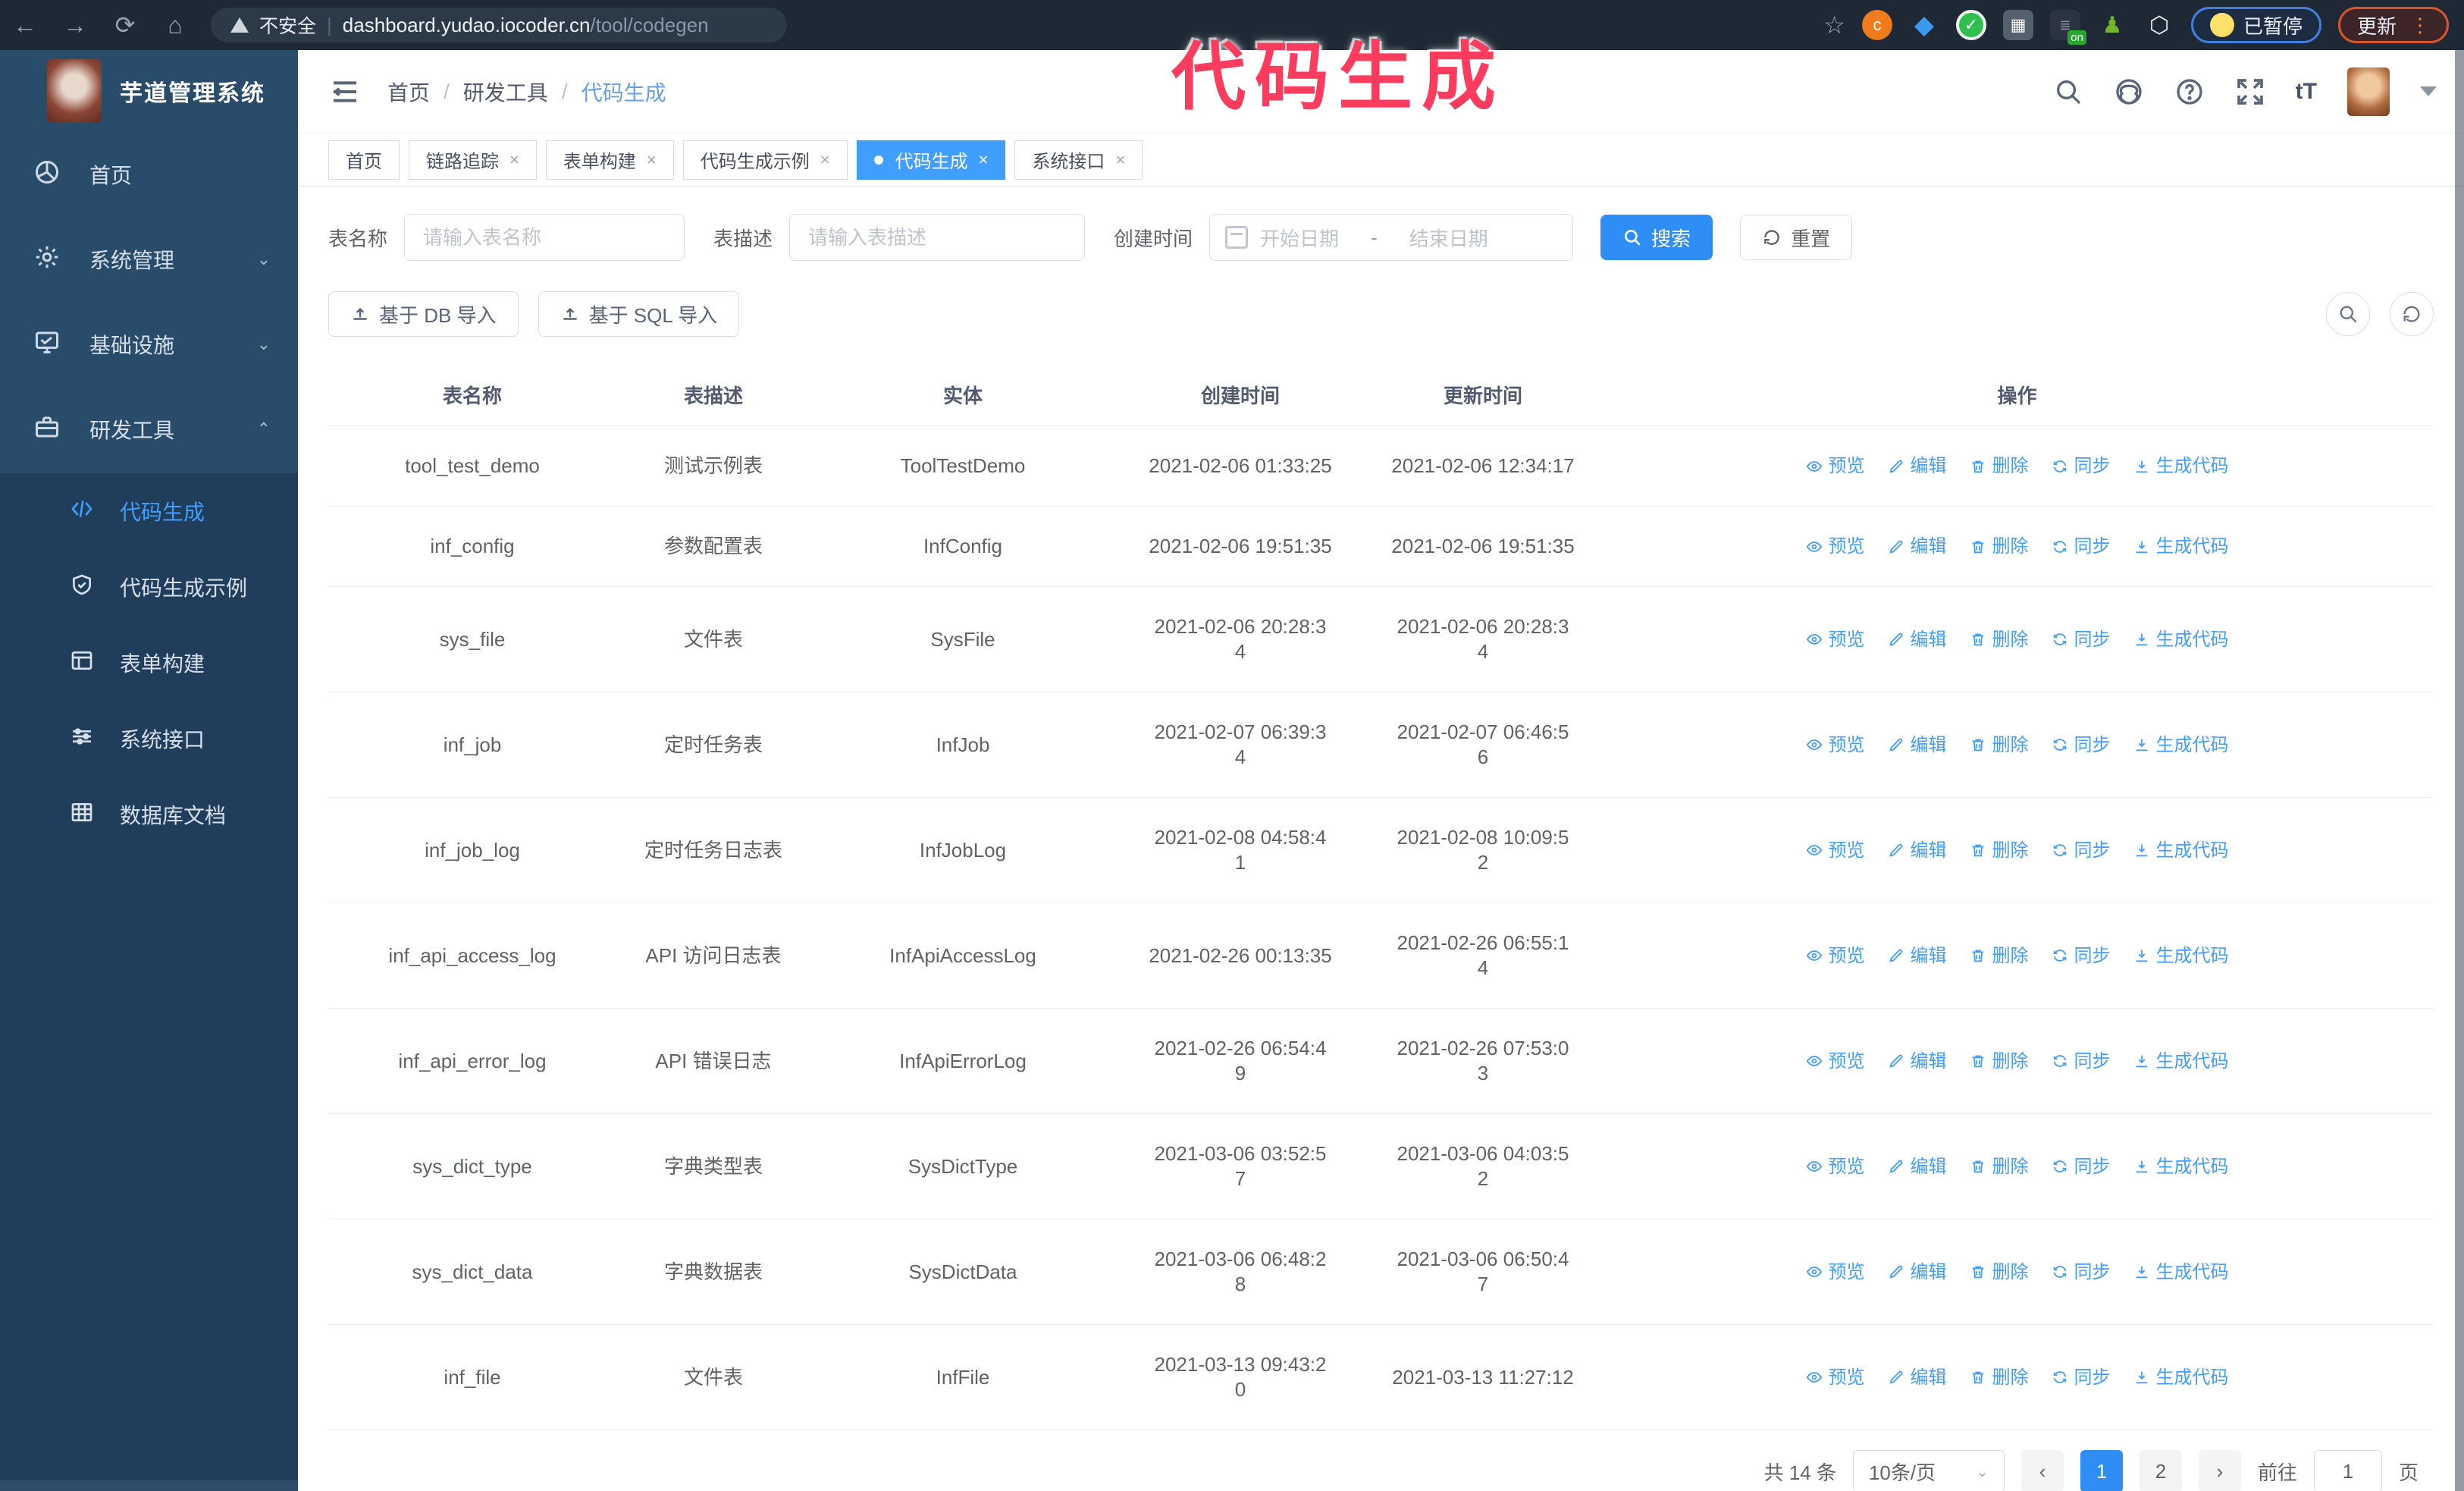  Describe the element at coordinates (149, 174) in the screenshot. I see `sidebar-item-home: 首页` at that location.